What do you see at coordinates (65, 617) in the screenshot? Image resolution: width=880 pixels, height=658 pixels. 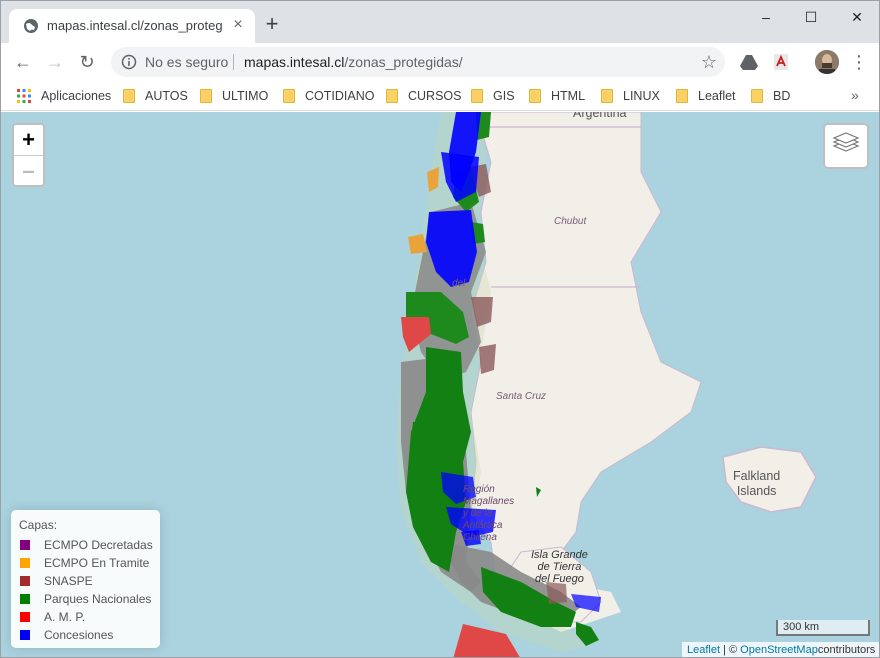 I see `legend-label: A. M. P.` at bounding box center [65, 617].